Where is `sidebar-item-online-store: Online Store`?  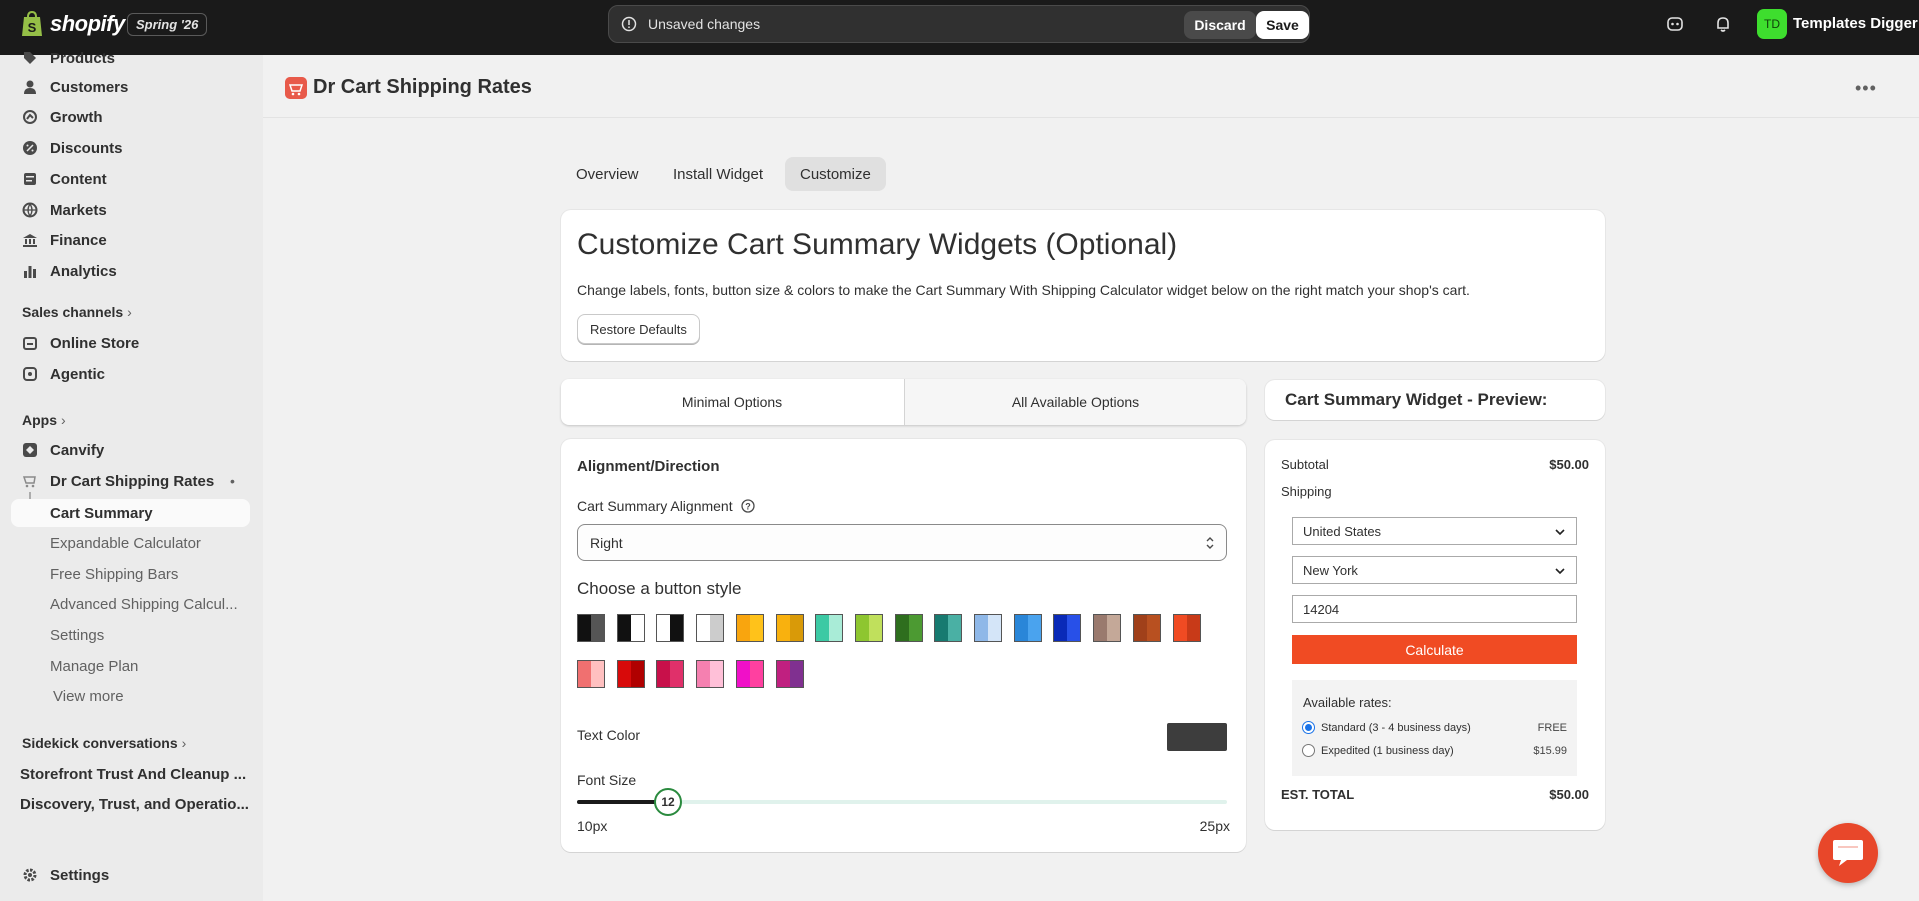
sidebar-item-online-store: Online Store is located at coordinates (131, 343).